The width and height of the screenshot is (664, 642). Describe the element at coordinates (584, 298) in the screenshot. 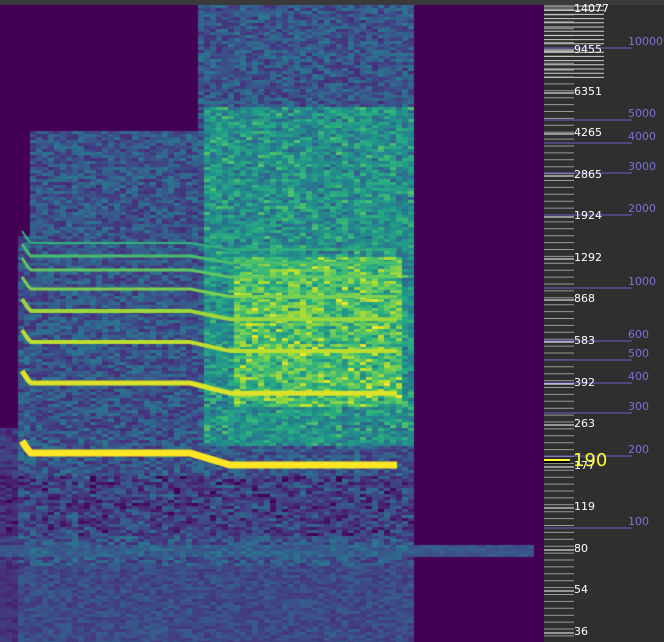

I see `note-label-868: 868` at that location.